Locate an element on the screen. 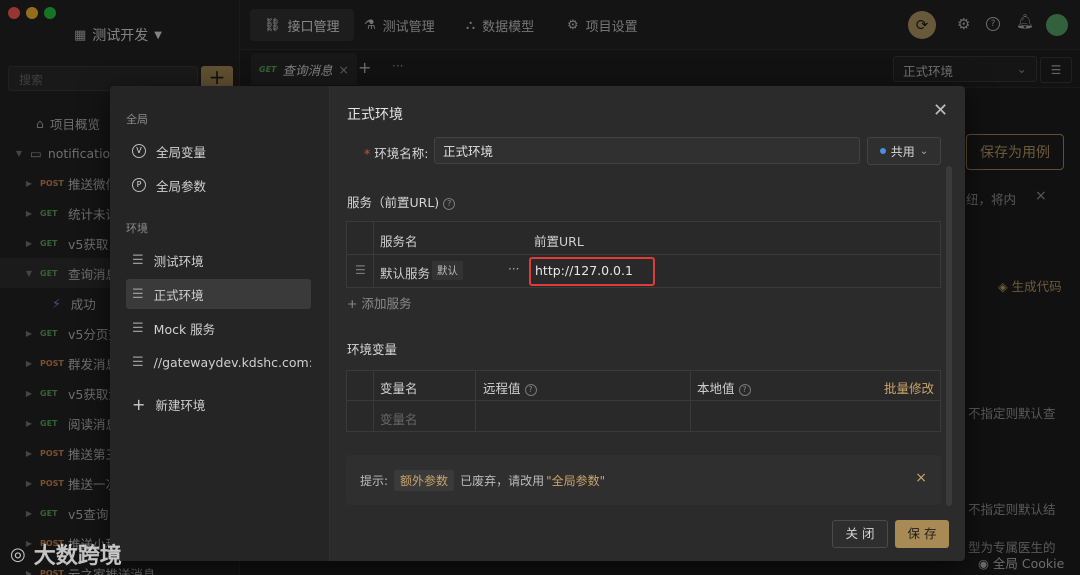  share-label: 共用 is located at coordinates (902, 151).